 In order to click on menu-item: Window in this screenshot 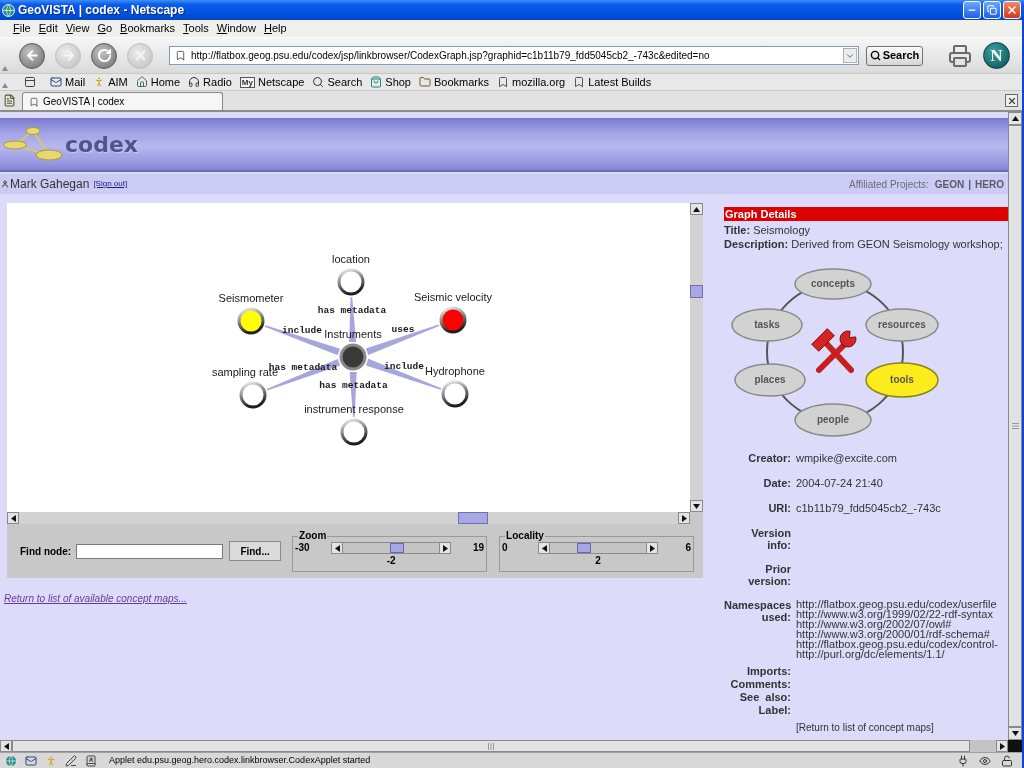, I will do `click(236, 28)`.